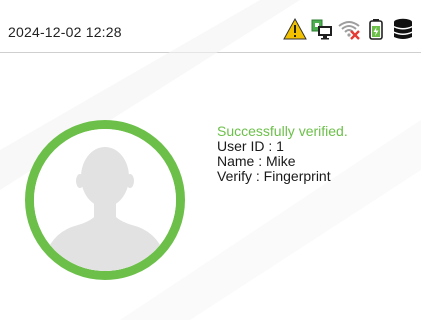 This screenshot has height=320, width=421. I want to click on database-icon, so click(403, 29).